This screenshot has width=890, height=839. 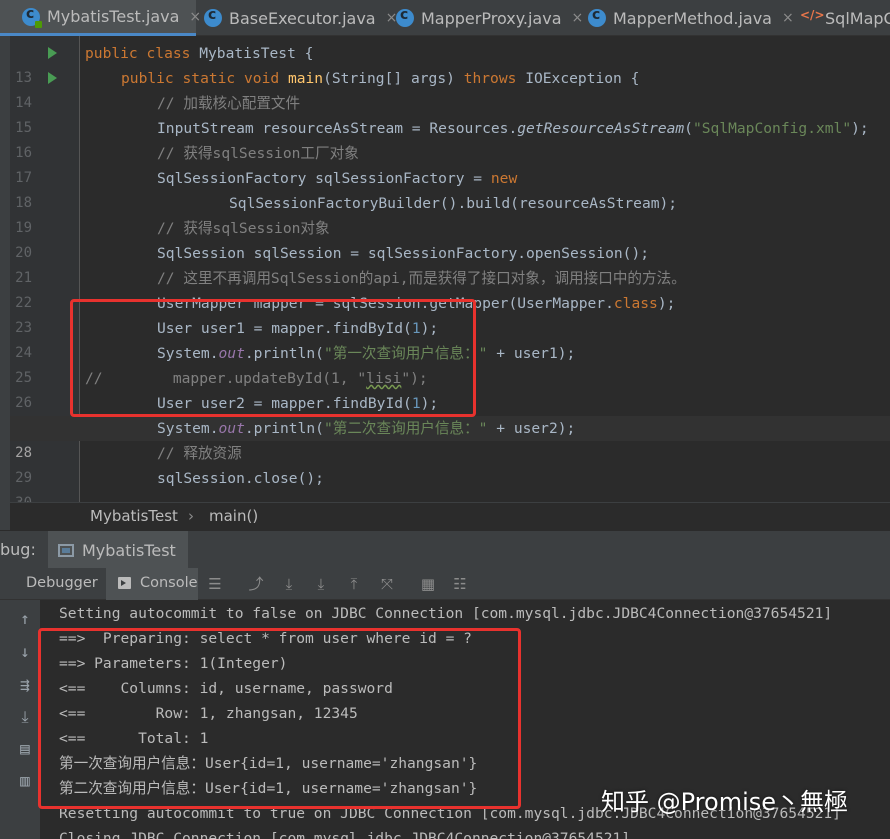 What do you see at coordinates (578, 78) in the screenshot?
I see `code-token: IOException {` at bounding box center [578, 78].